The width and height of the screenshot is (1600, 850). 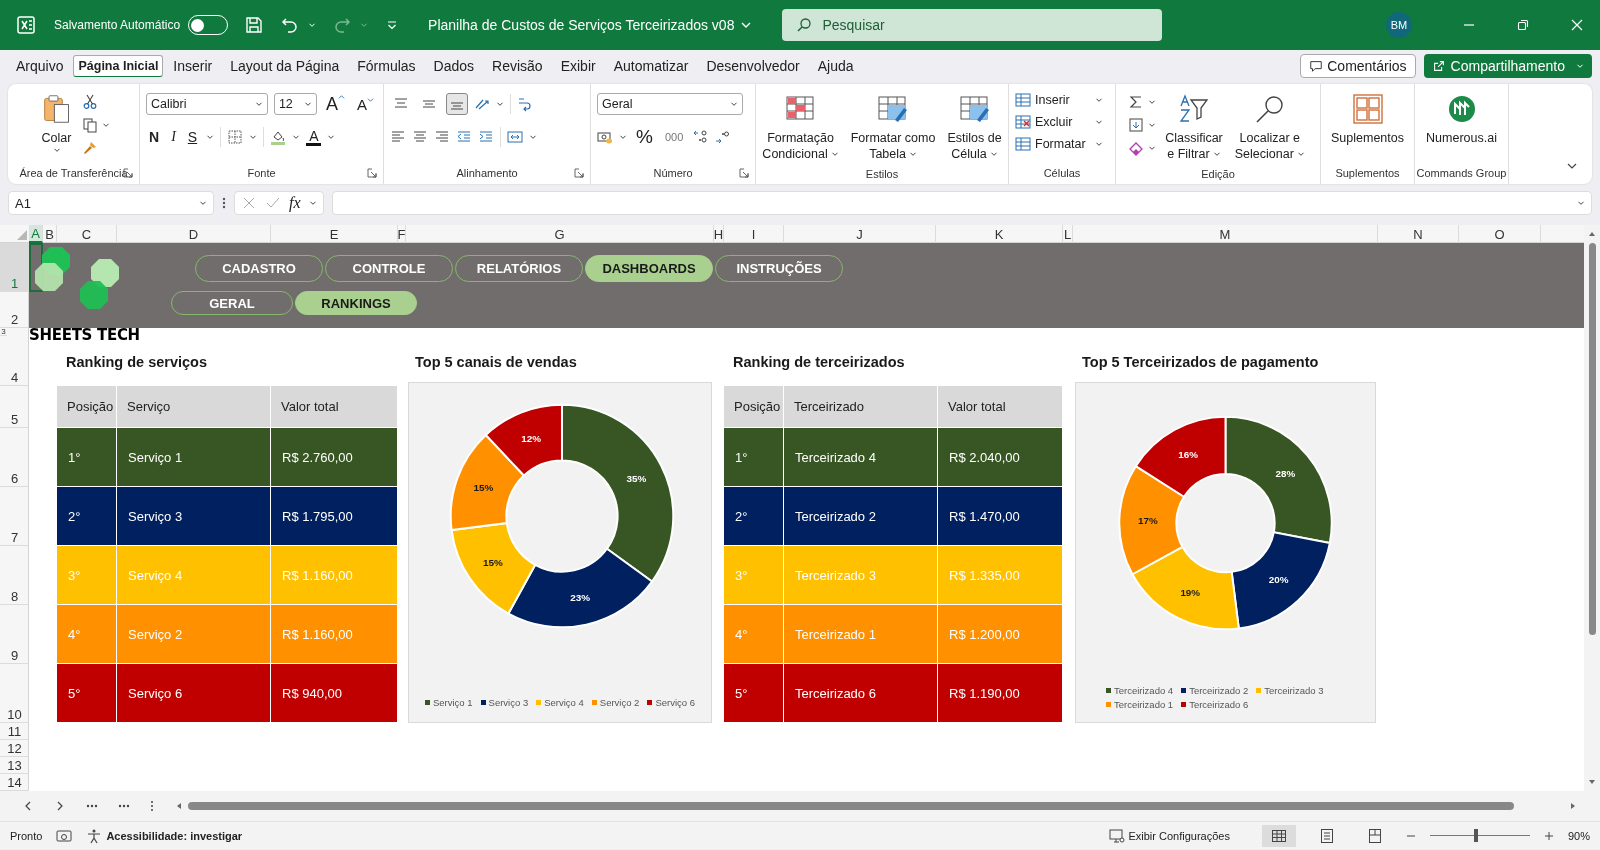 What do you see at coordinates (835, 66) in the screenshot?
I see `menu-tab: Ajuda` at bounding box center [835, 66].